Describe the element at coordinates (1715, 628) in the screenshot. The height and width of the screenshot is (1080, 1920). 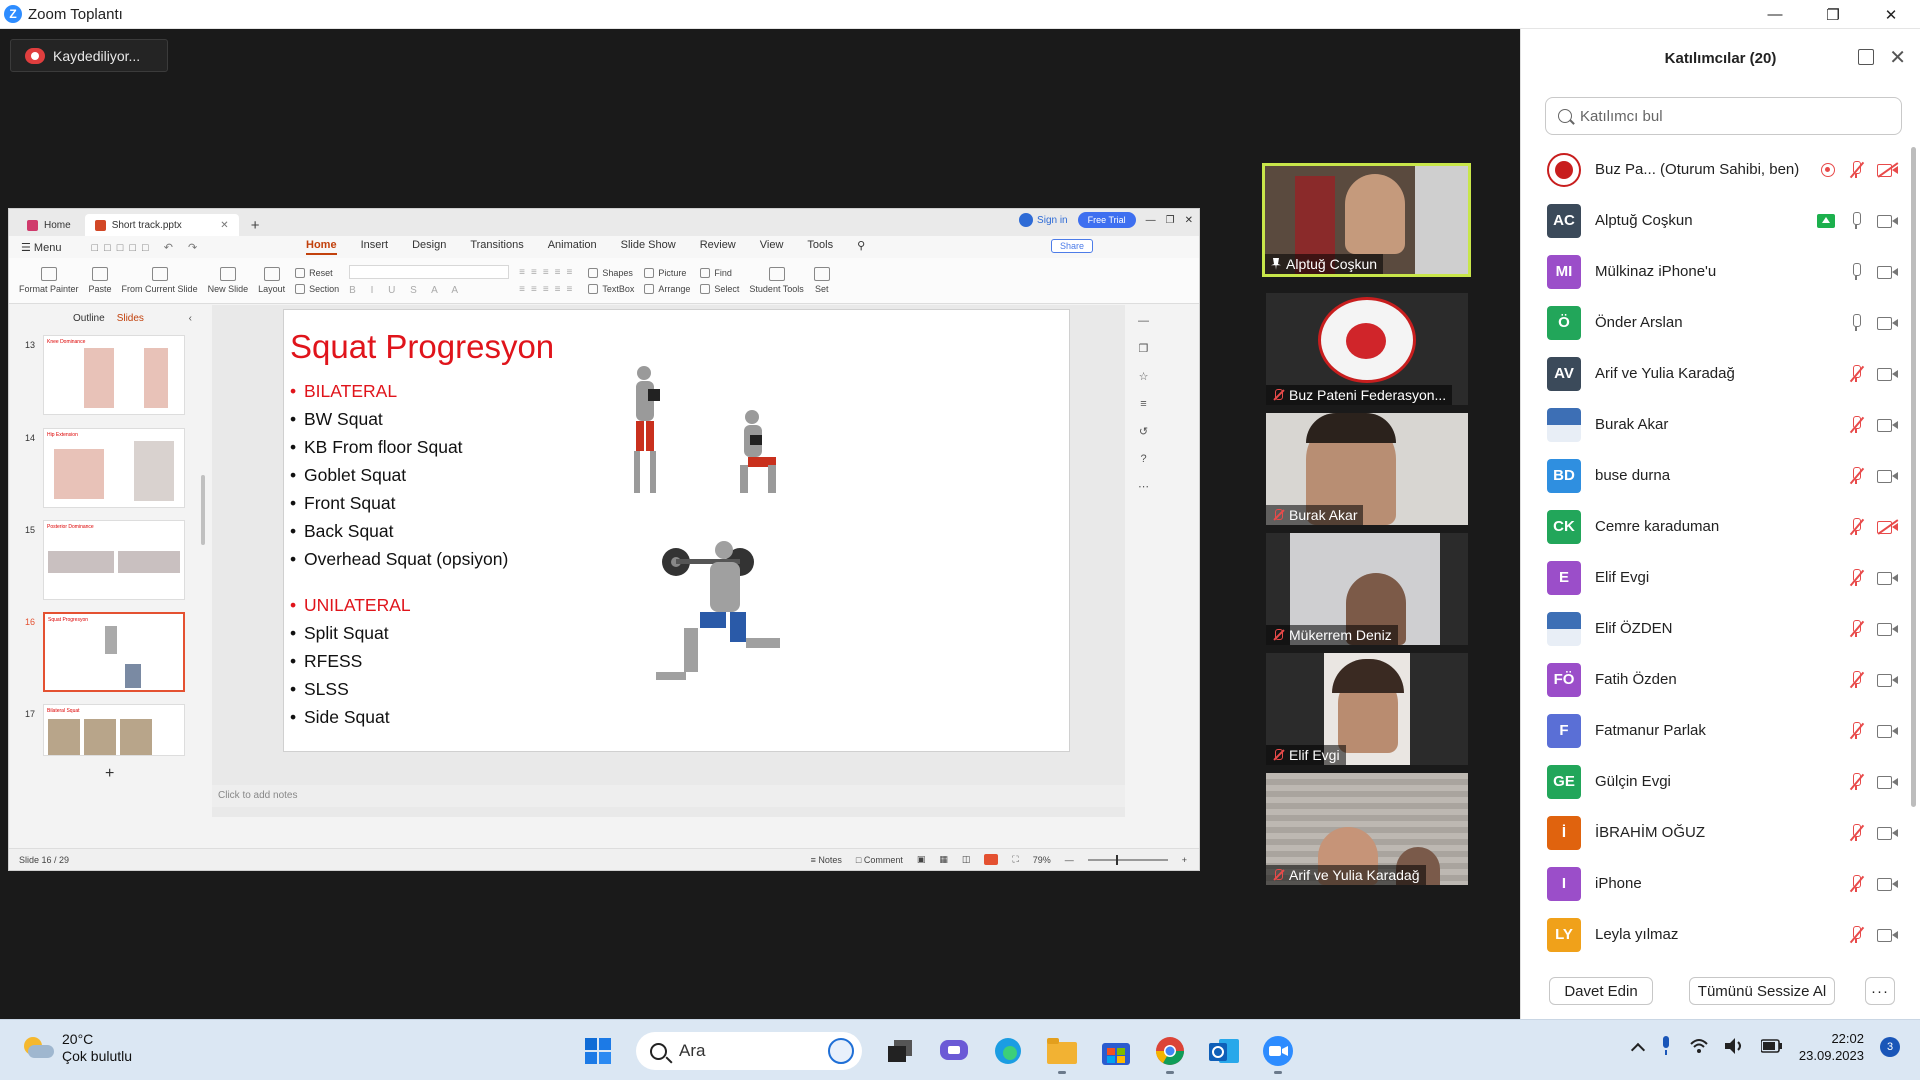
I see `participant-row: Elif ÖZDEN` at that location.